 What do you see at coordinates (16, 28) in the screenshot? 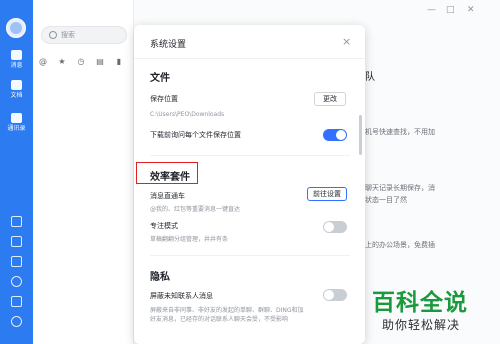
I see `avatar` at bounding box center [16, 28].